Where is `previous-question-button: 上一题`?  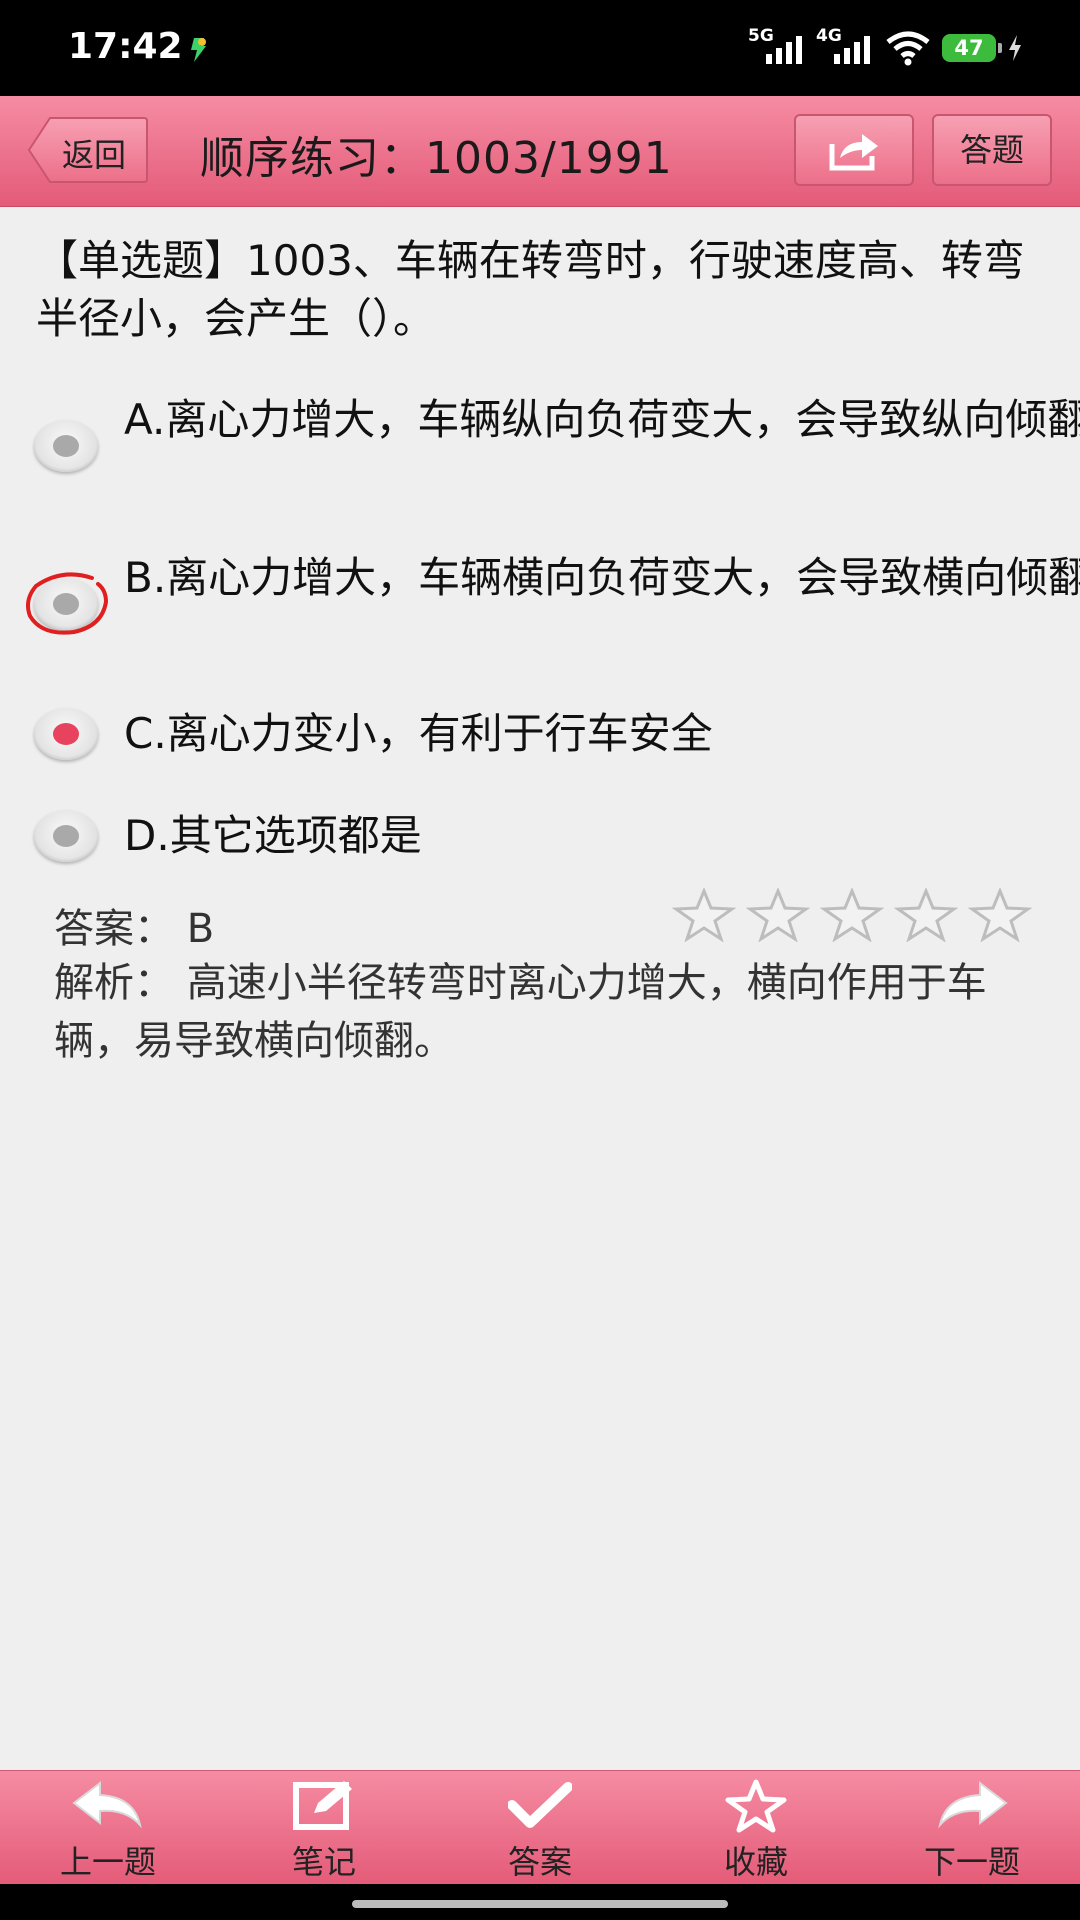
previous-question-button: 上一题 is located at coordinates (108, 1828).